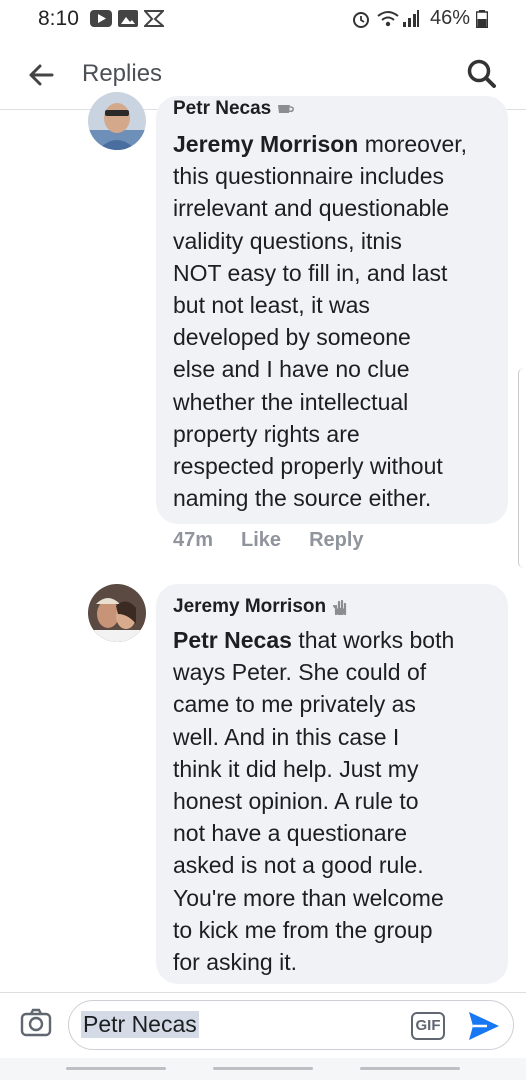 The width and height of the screenshot is (526, 1080). I want to click on coffee-badge-icon, so click(286, 109).